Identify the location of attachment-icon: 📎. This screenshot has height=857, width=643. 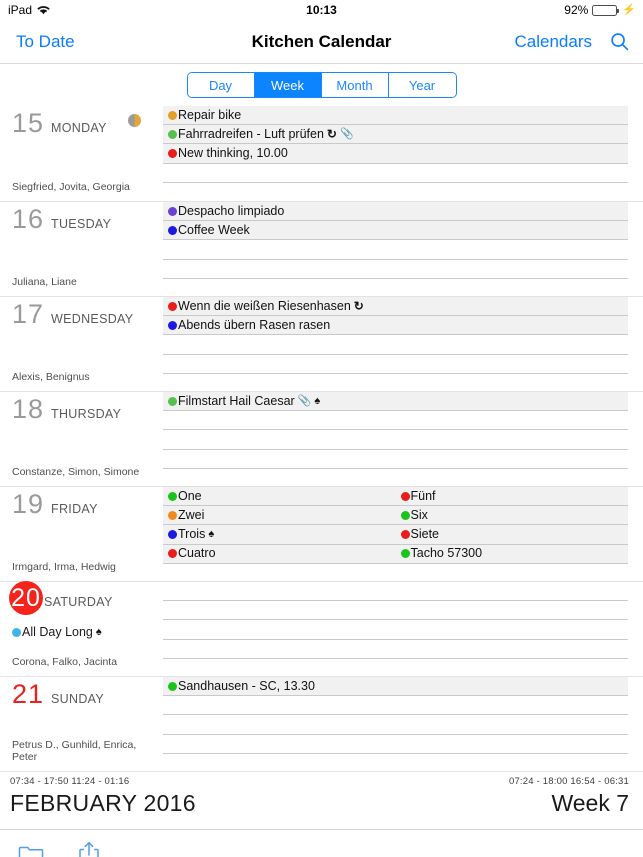
(304, 400).